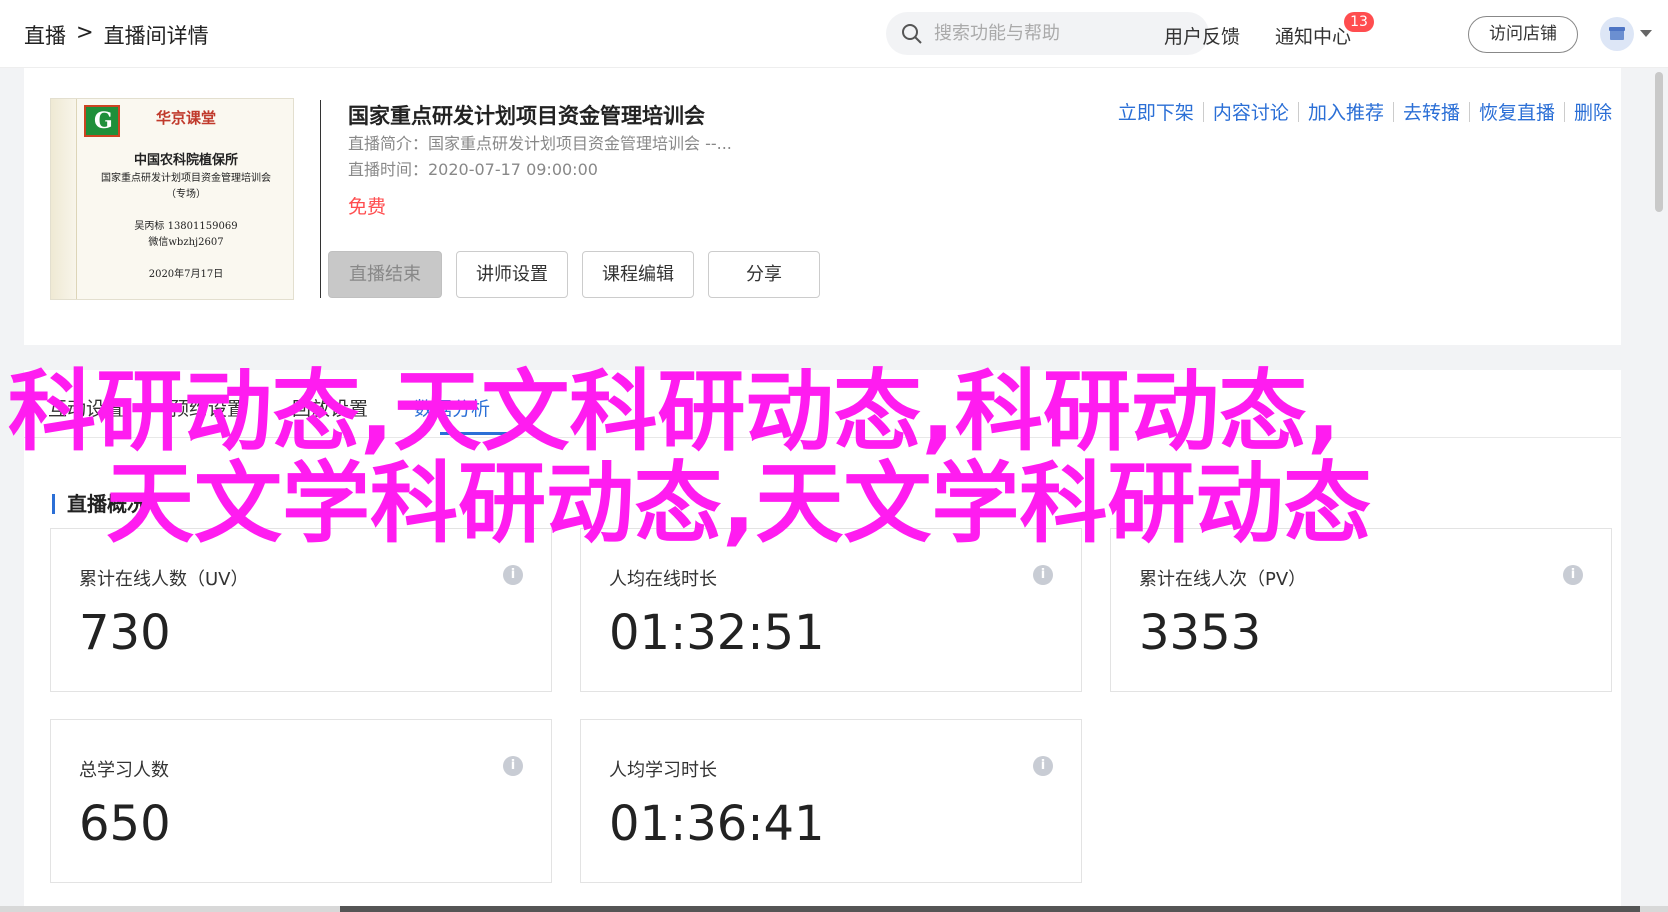  I want to click on stat-label: 累计在线人数（UV）, so click(164, 579).